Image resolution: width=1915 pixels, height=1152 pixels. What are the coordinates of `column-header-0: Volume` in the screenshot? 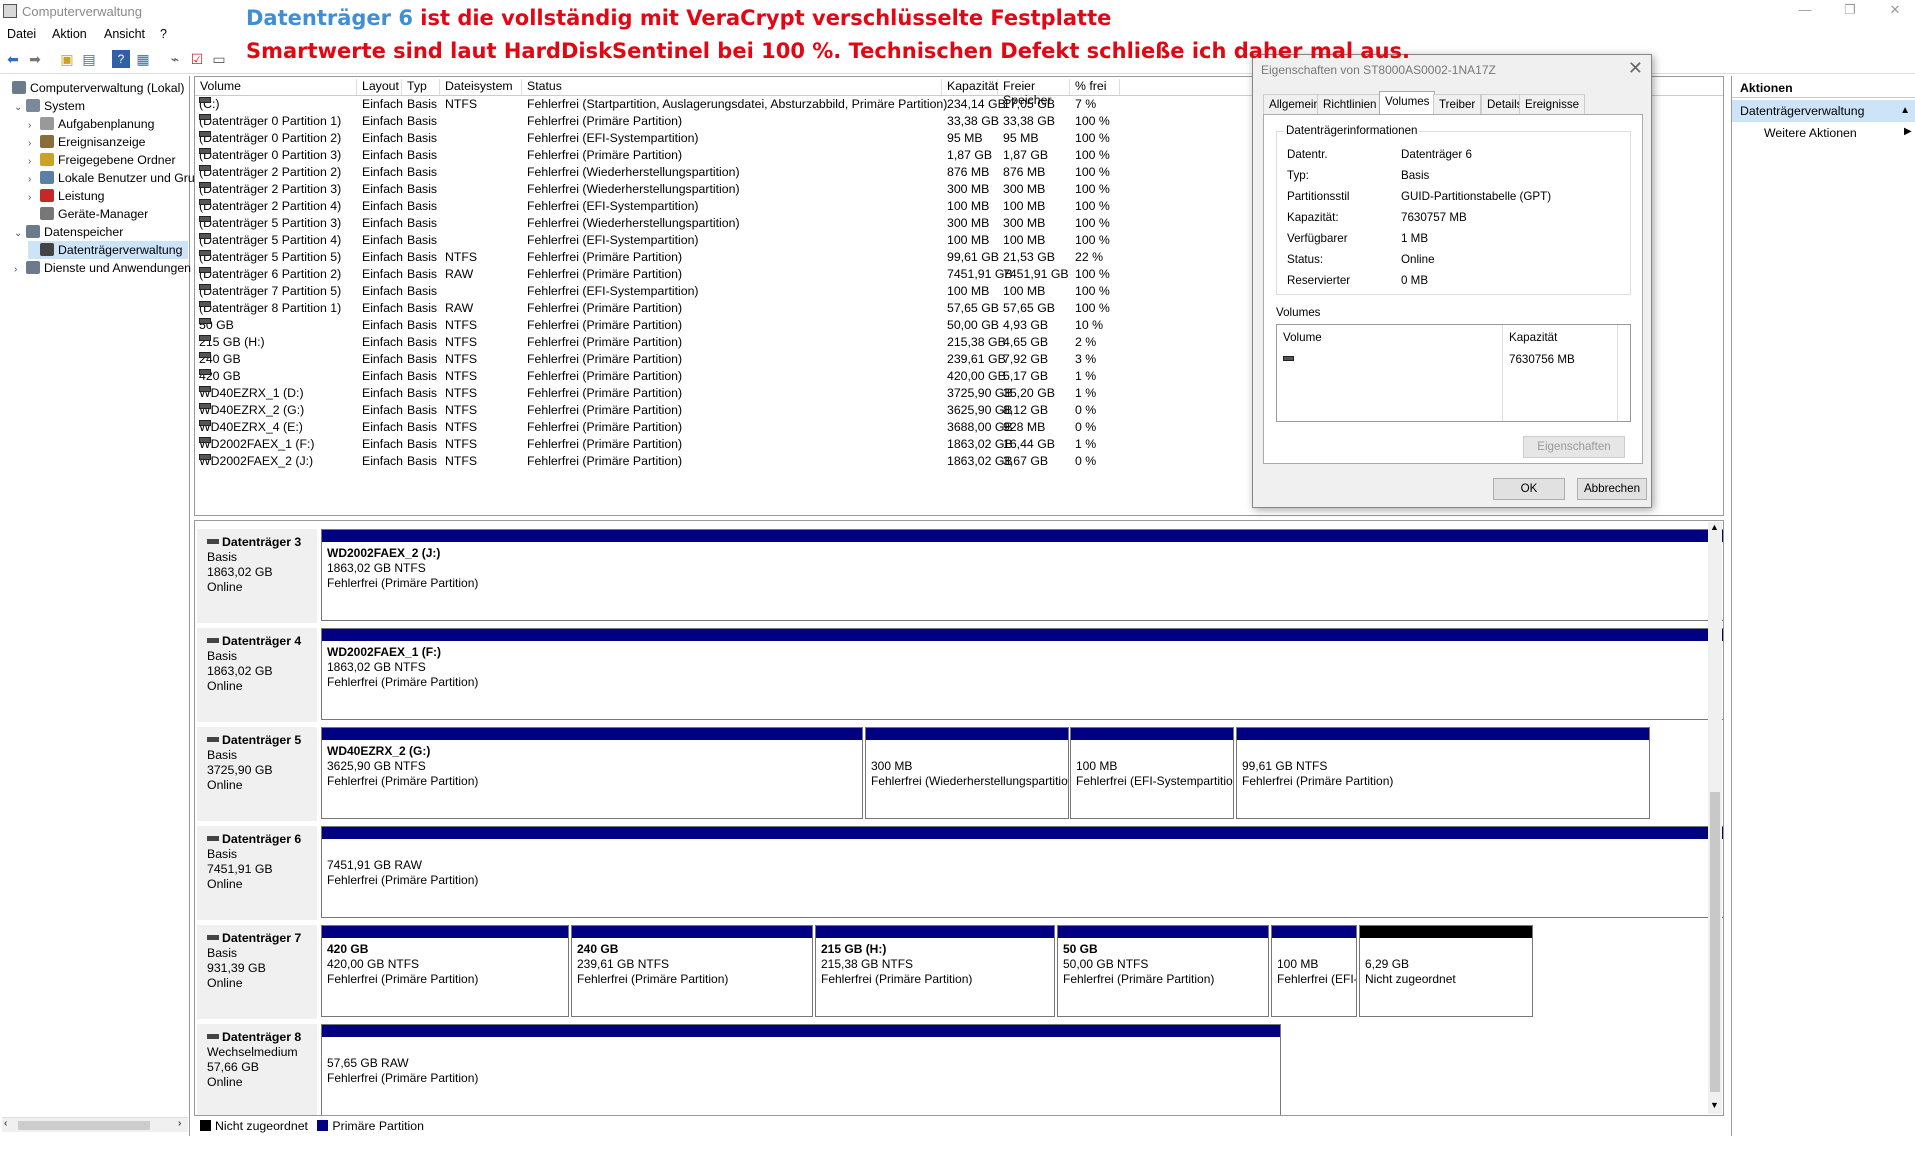 It's located at (276, 87).